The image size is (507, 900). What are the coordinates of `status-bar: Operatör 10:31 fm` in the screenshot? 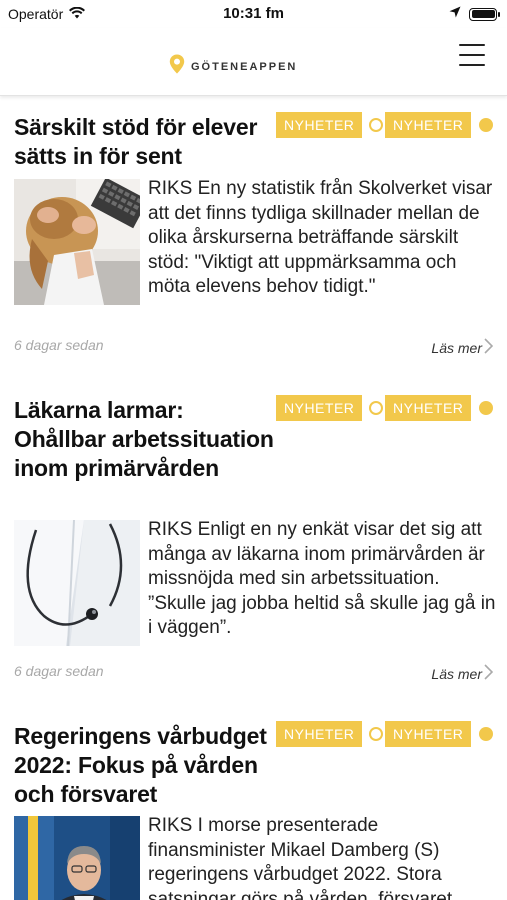 It's located at (253, 14).